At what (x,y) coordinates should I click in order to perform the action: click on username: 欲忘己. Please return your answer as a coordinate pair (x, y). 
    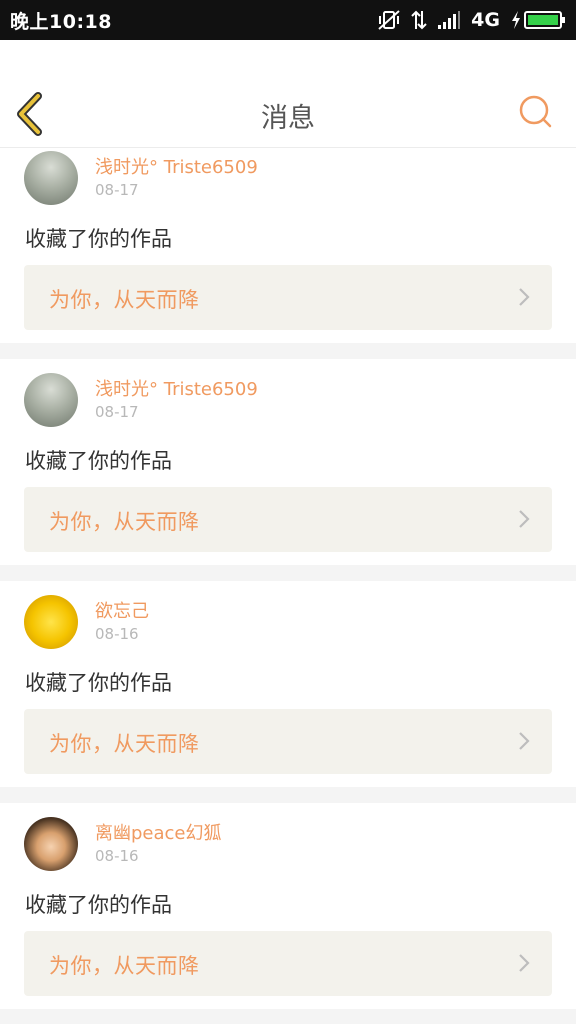
    Looking at the image, I should click on (122, 610).